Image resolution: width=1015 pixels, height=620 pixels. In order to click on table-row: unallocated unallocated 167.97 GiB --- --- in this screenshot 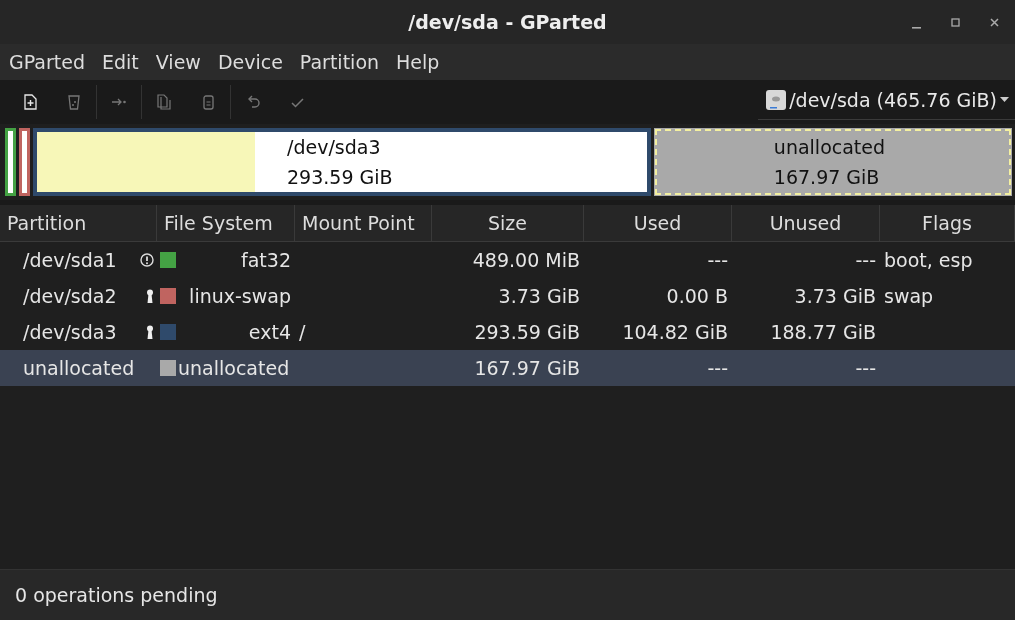, I will do `click(507, 368)`.